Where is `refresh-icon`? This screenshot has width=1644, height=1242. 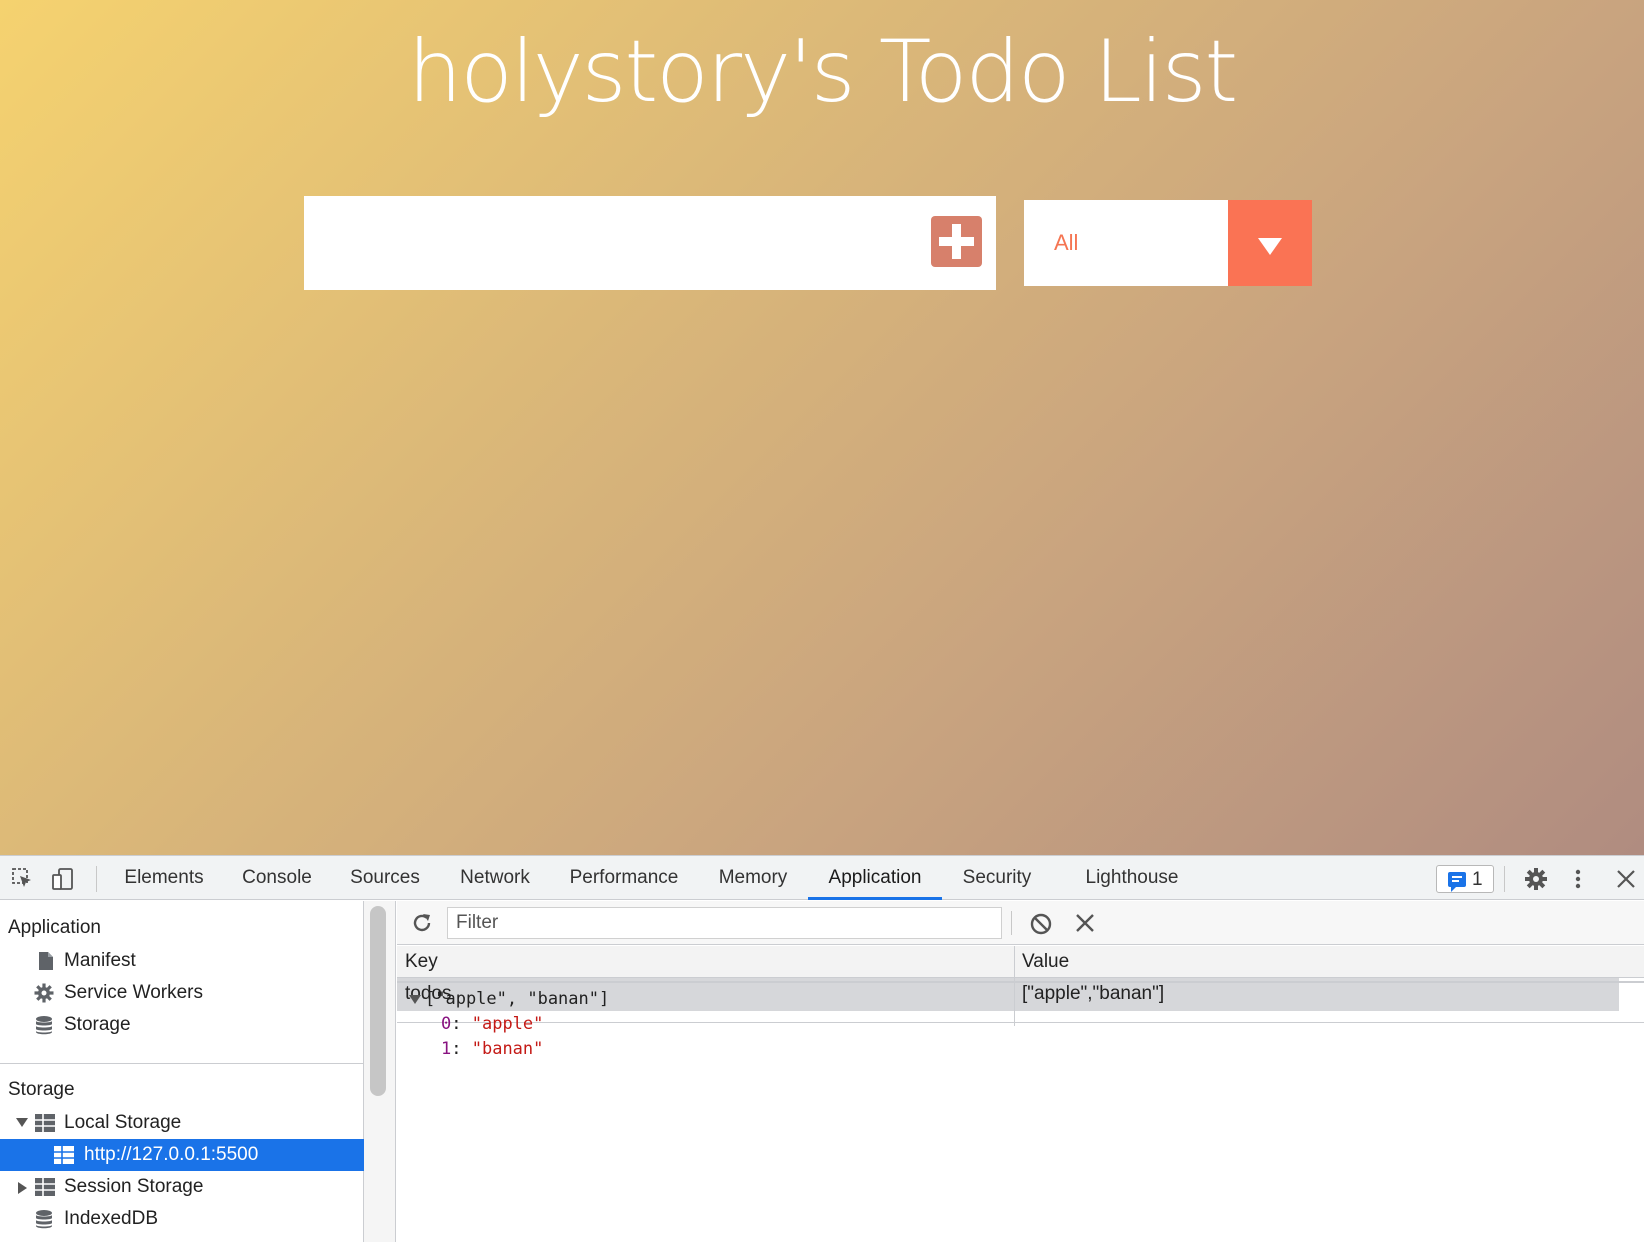
refresh-icon is located at coordinates (422, 923).